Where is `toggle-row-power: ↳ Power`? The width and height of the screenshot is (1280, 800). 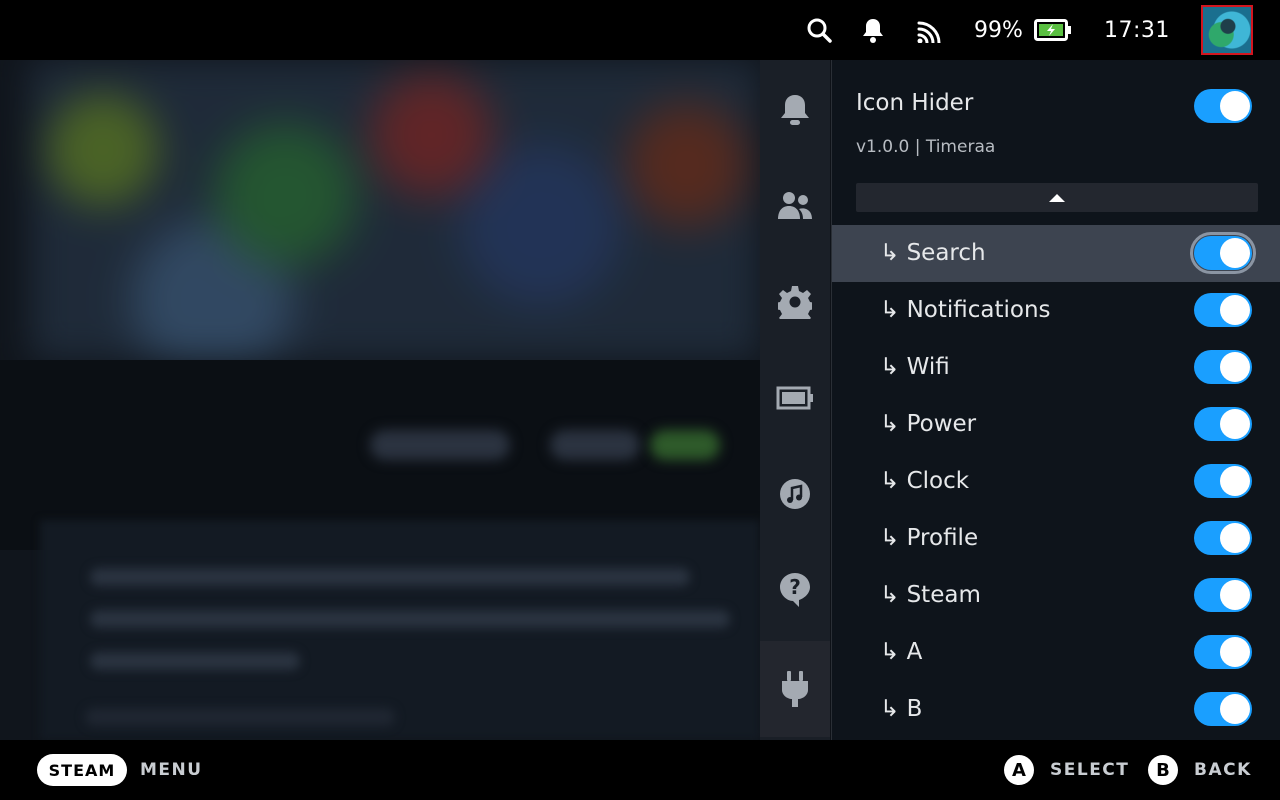
toggle-row-power: ↳ Power is located at coordinates (1056, 424).